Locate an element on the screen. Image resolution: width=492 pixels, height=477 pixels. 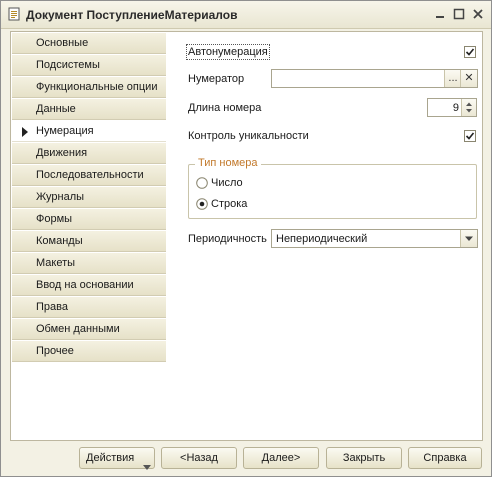
nav-item-label: Подсистемы is located at coordinates (68, 65).